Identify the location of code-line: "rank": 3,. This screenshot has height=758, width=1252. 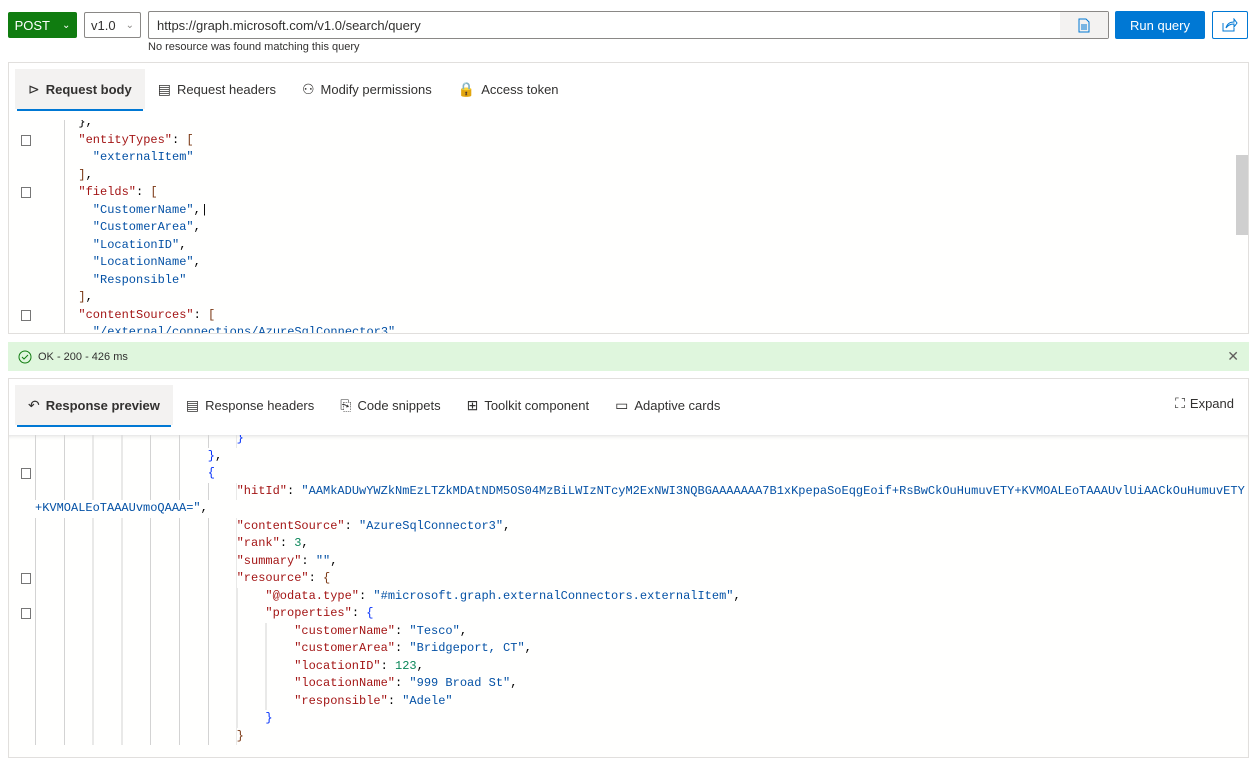
(172, 544).